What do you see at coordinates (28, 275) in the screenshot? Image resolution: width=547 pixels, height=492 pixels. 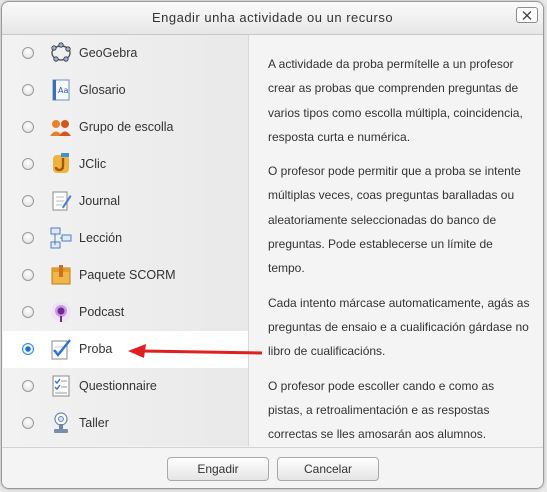 I see `radio-paquete-scorm` at bounding box center [28, 275].